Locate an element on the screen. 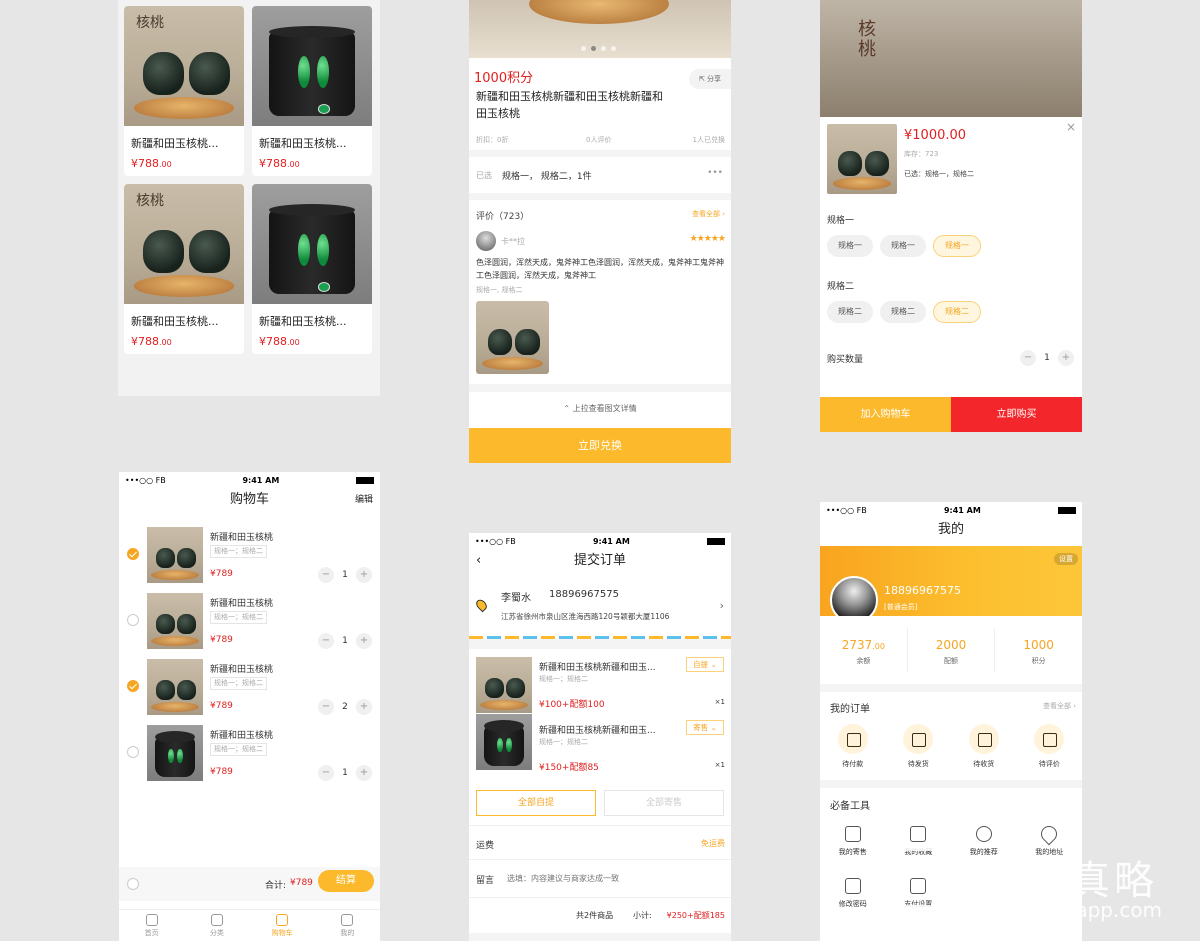  item-price: ¥789 is located at coordinates (221, 640).